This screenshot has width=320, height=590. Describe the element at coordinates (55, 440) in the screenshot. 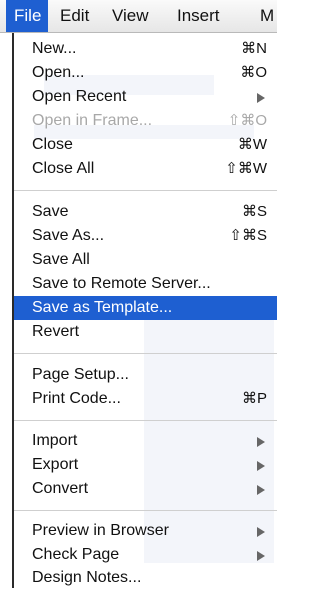

I see `menu-item-label: Import` at that location.